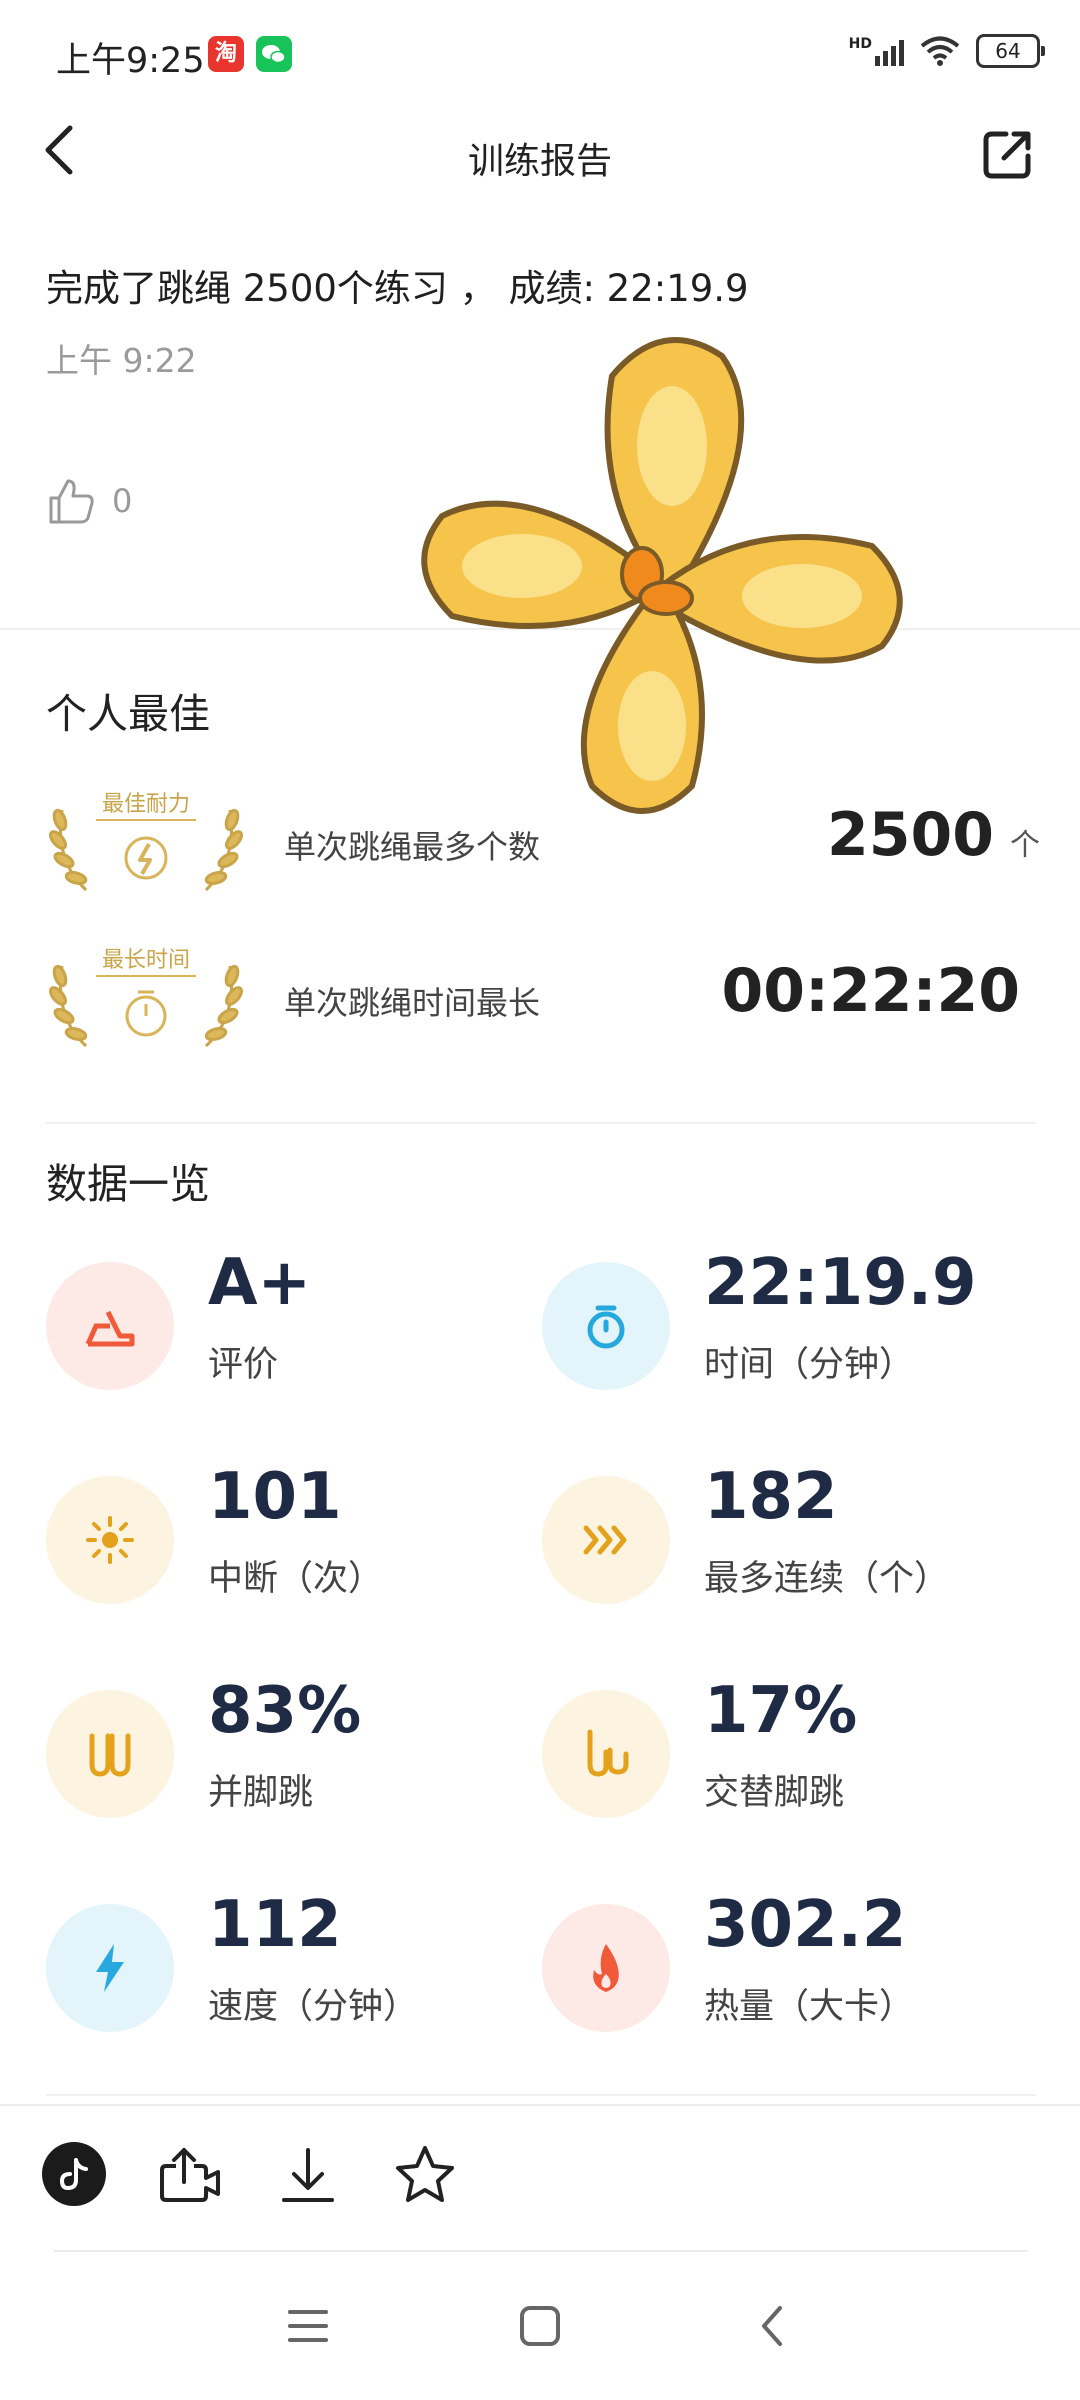 The width and height of the screenshot is (1080, 2400). What do you see at coordinates (122, 501) in the screenshot?
I see `like-count: 0` at bounding box center [122, 501].